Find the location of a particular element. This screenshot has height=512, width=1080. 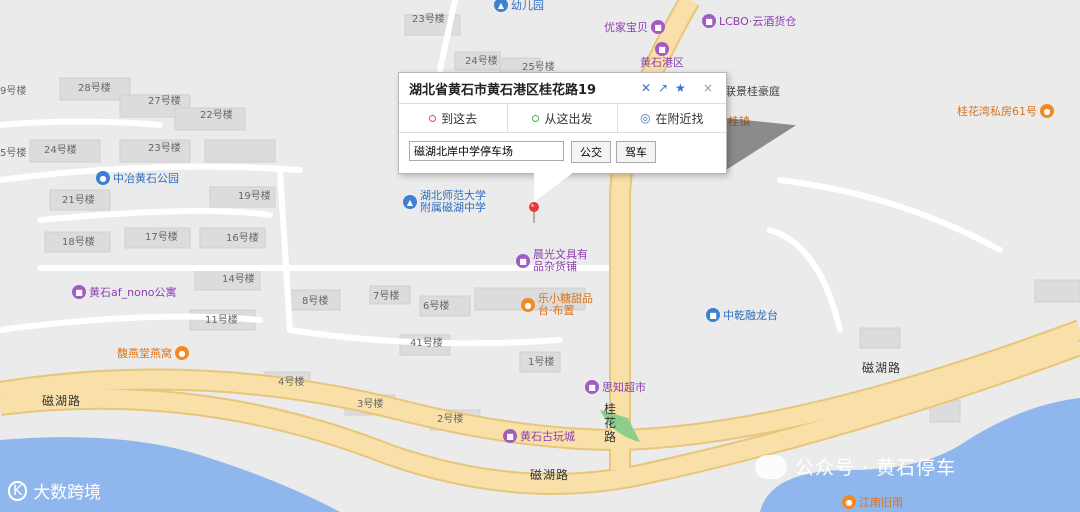

poi-school: ▲ 湖北师范大学 附属磁湖中学 is located at coordinates (444, 202).